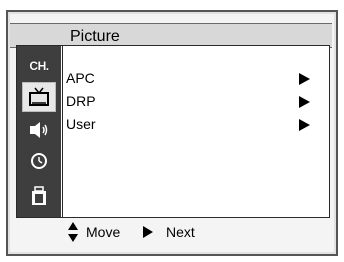 The image size is (344, 262). I want to click on sidebar-item-setup, so click(39, 196).